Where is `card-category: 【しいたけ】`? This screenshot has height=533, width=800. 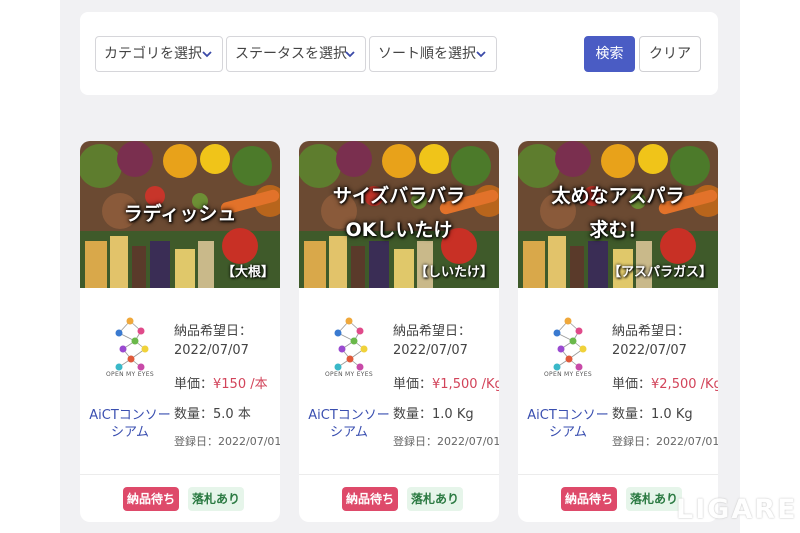 card-category: 【しいたけ】 is located at coordinates (453, 272).